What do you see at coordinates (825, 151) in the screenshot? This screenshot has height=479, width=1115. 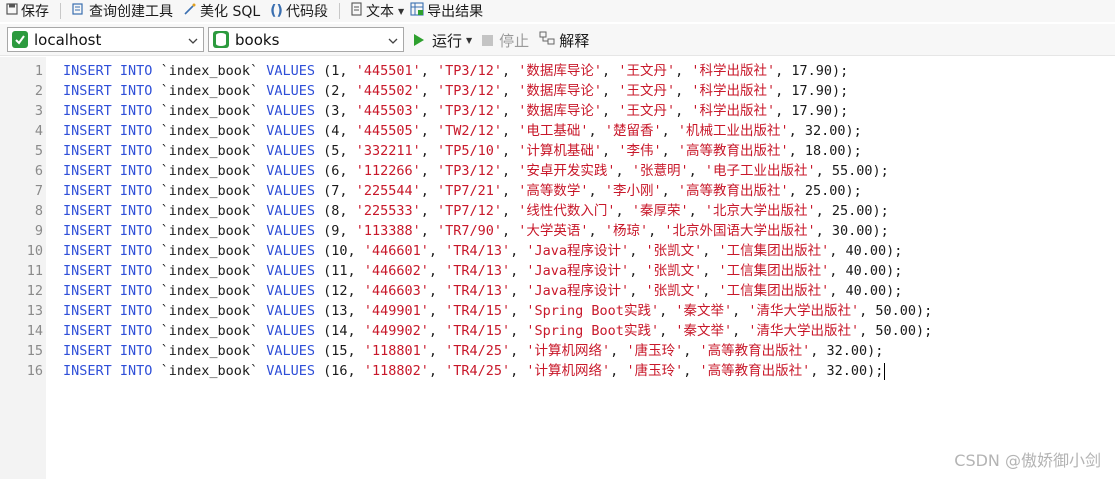 I see `sql-number: 18.00` at bounding box center [825, 151].